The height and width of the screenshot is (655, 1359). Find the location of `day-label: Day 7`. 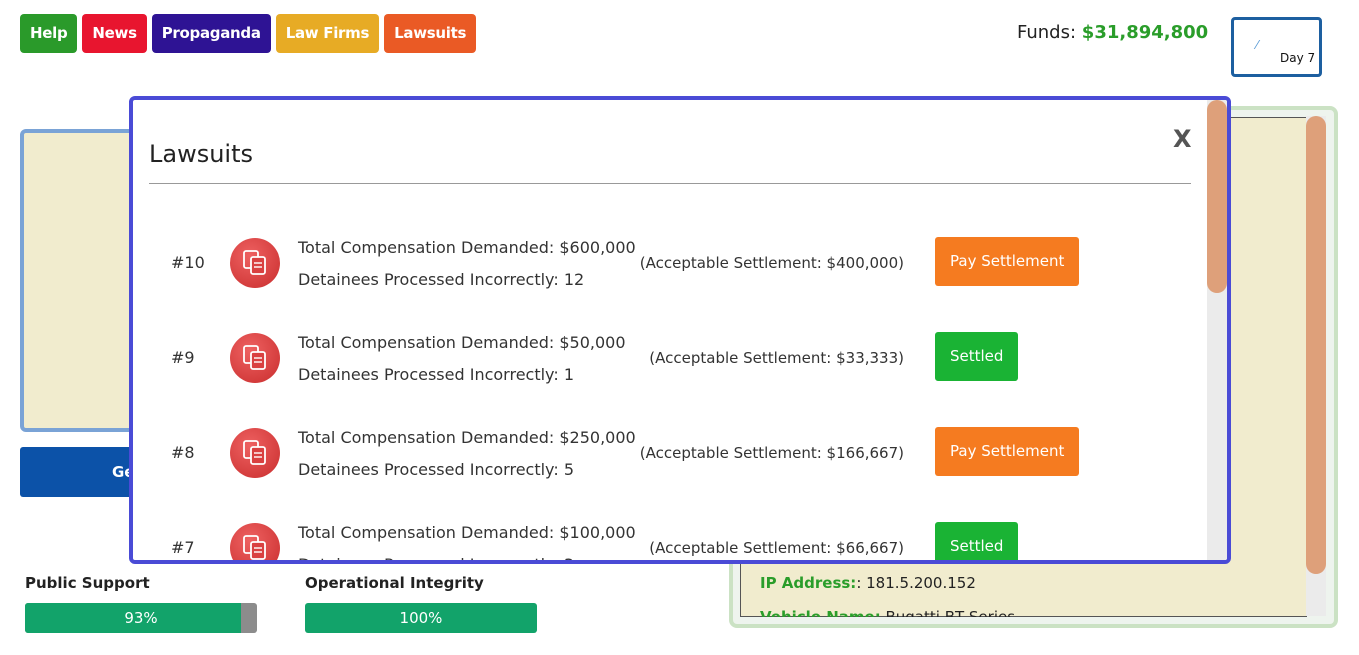

day-label: Day 7 is located at coordinates (1298, 58).